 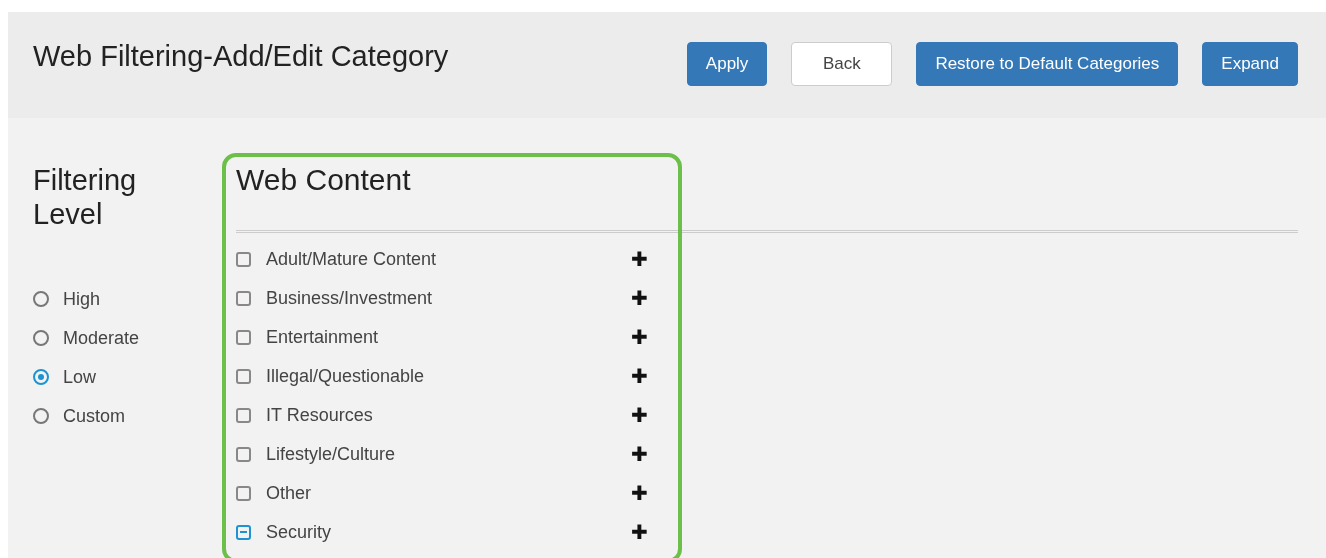 What do you see at coordinates (320, 415) in the screenshot?
I see `category-label: IT Resources` at bounding box center [320, 415].